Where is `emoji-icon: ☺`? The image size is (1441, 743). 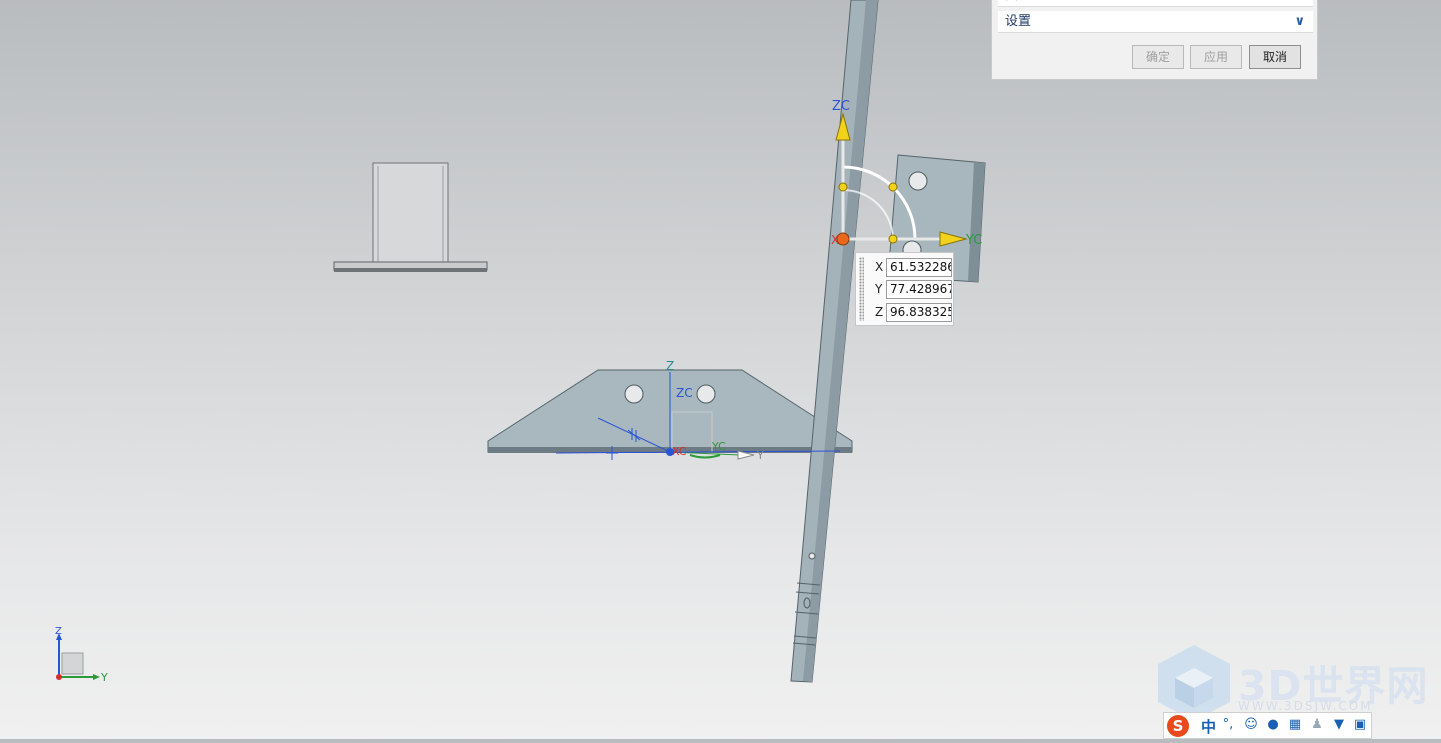
emoji-icon: ☺ is located at coordinates (1251, 725).